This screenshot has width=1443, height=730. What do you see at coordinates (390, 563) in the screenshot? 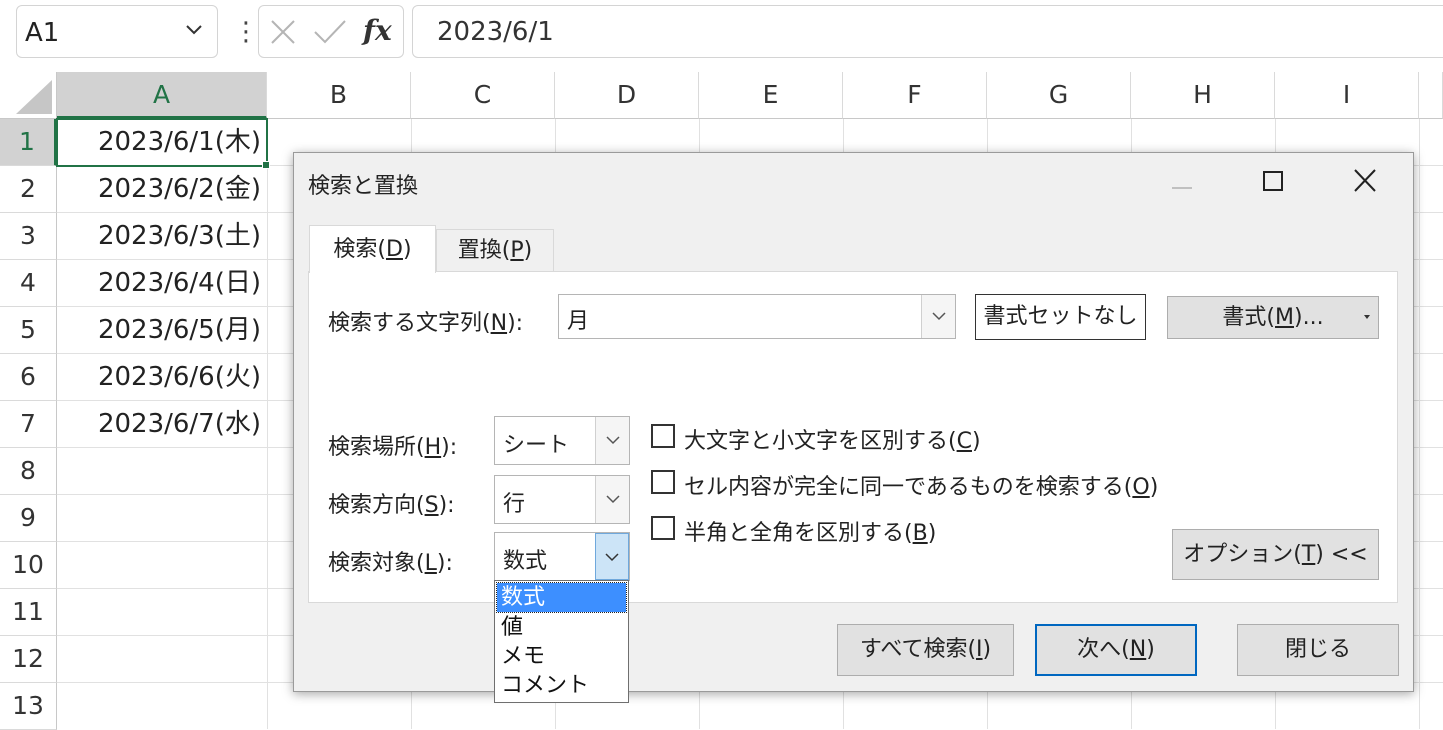
I see `look-in-label: 検索対象(L):` at bounding box center [390, 563].